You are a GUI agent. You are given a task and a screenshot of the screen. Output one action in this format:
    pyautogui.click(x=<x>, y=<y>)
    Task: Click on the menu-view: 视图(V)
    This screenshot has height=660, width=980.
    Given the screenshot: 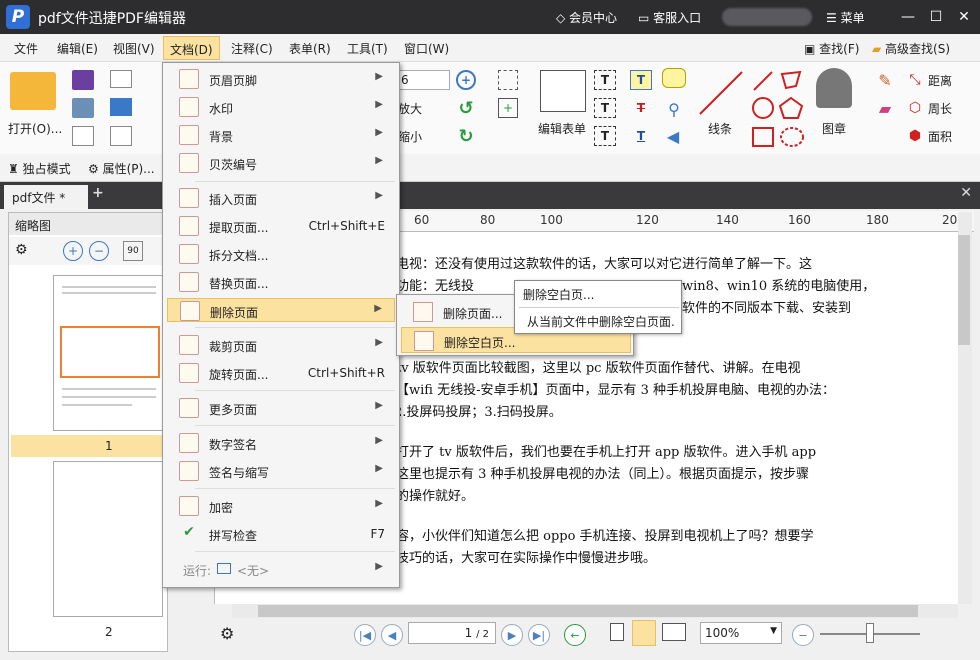 What is the action you would take?
    pyautogui.click(x=134, y=48)
    